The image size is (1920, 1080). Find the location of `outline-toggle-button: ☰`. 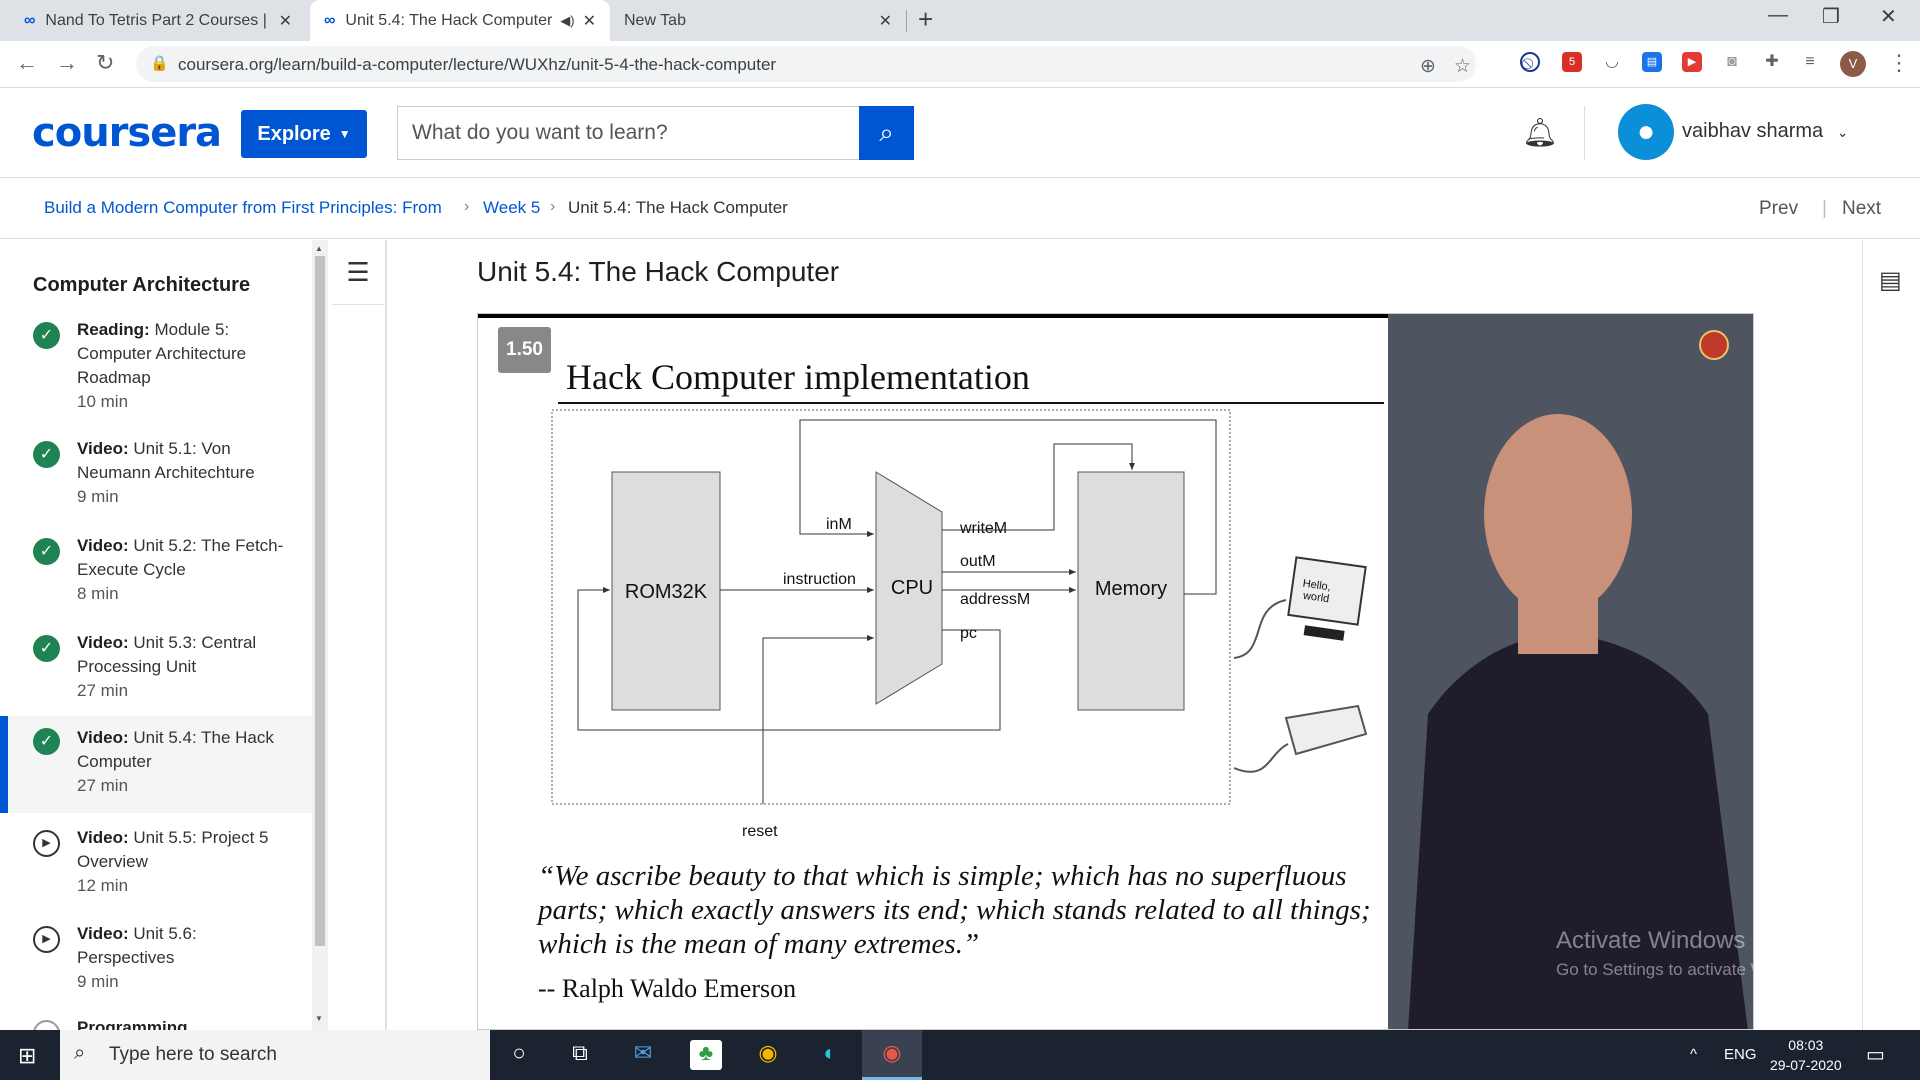

outline-toggle-button: ☰ is located at coordinates (358, 272).